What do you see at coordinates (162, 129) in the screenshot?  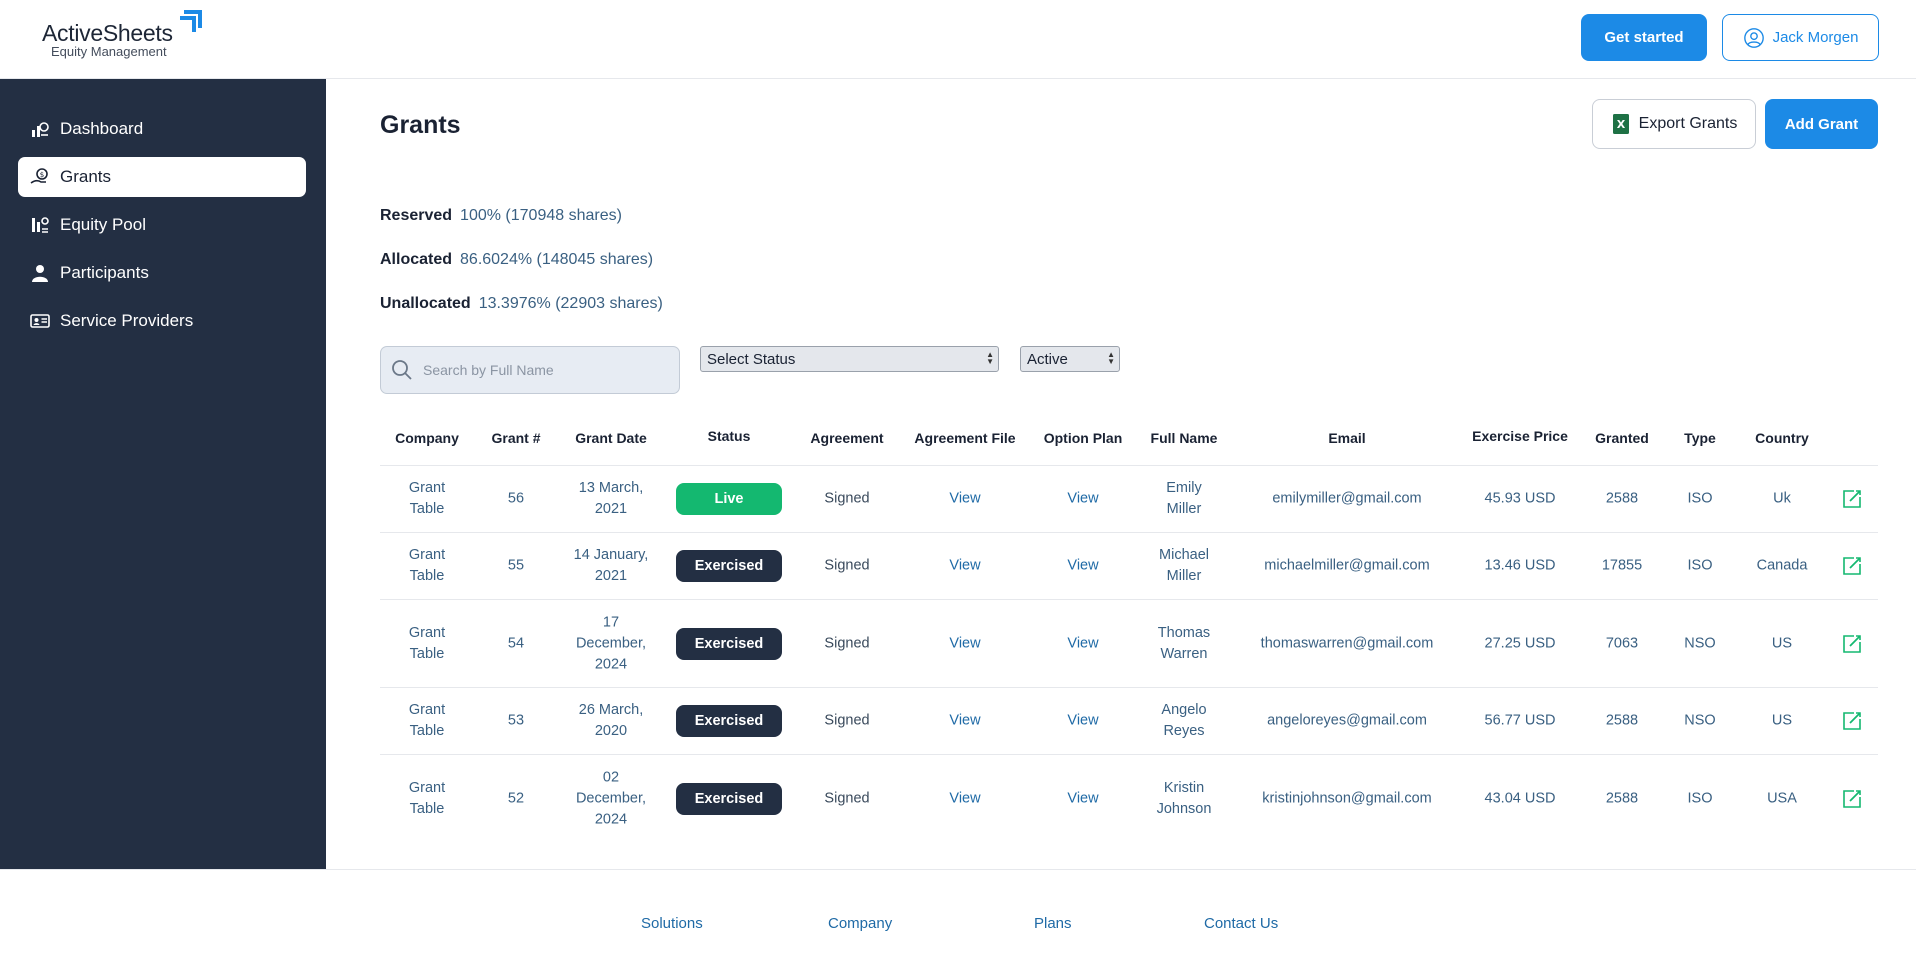 I see `sidebar-item-dashboard: Dashboard` at bounding box center [162, 129].